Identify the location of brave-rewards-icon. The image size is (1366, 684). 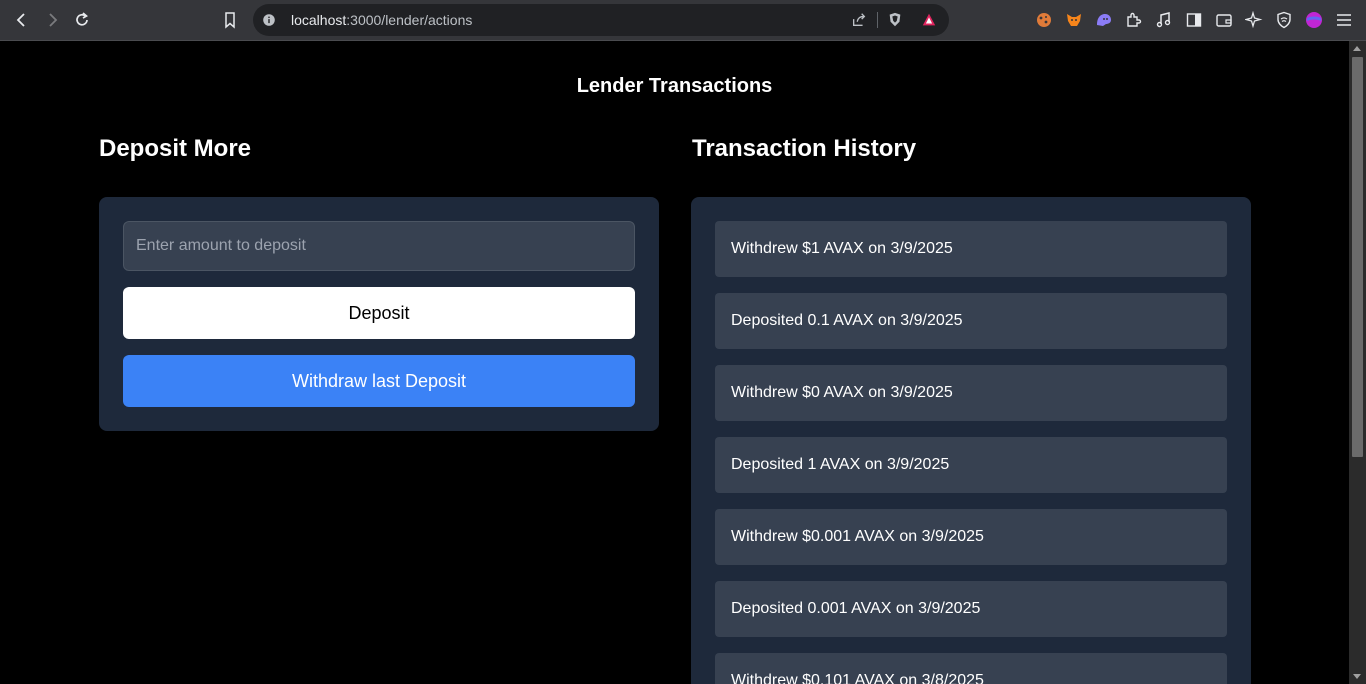
(929, 20).